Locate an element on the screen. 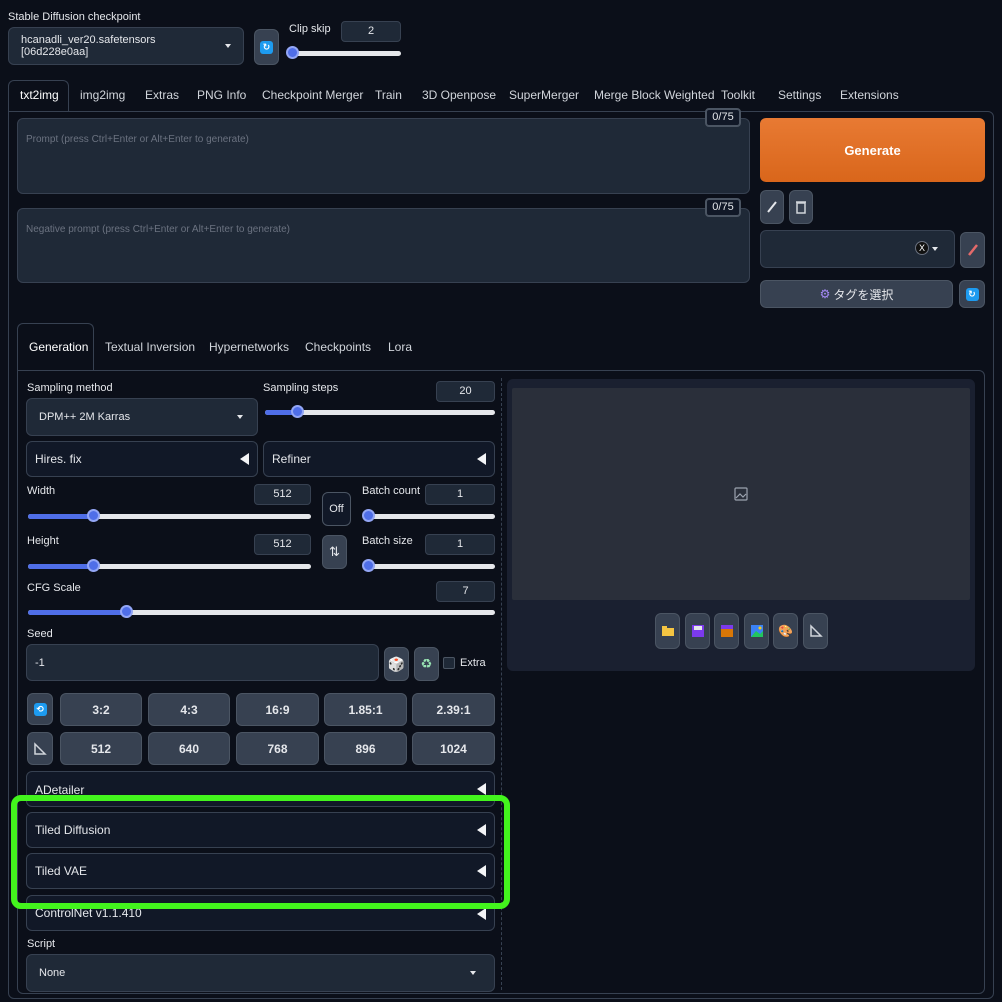 This screenshot has width=1002, height=1002. sampling-steps-input: 20 is located at coordinates (465, 391).